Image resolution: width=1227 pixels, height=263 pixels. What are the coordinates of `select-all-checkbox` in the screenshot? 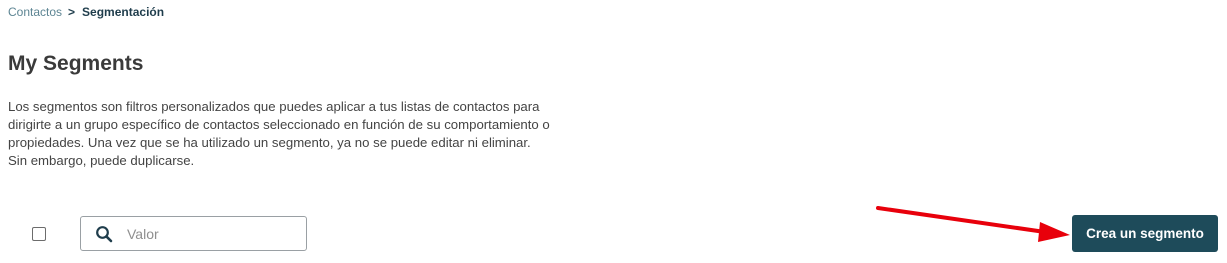 It's located at (39, 234).